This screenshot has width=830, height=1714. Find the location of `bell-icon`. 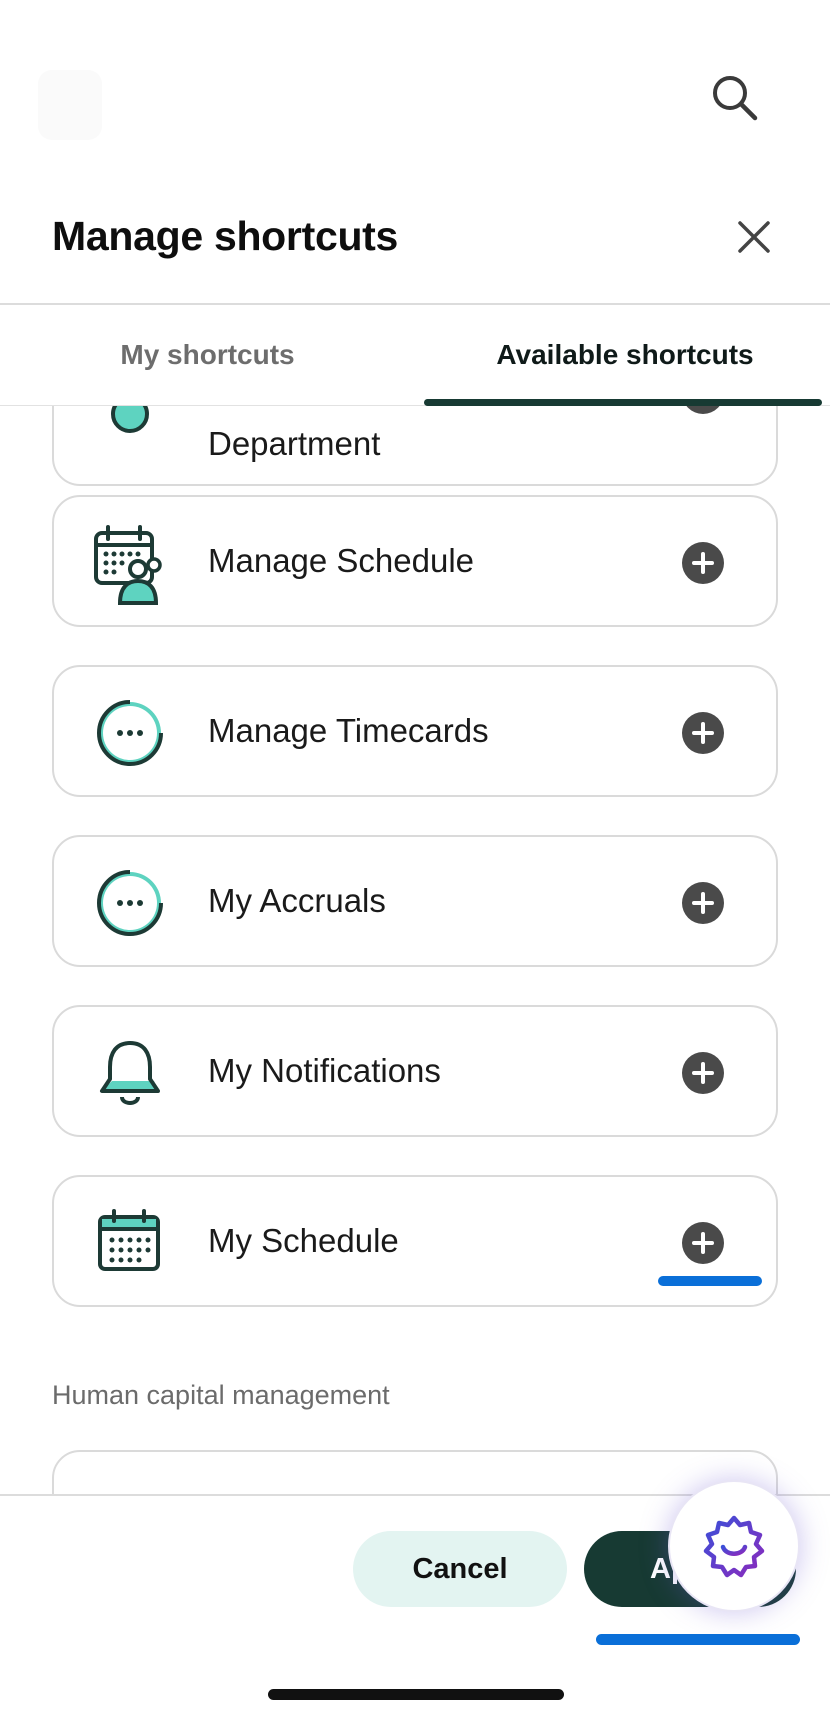

bell-icon is located at coordinates (130, 1073).